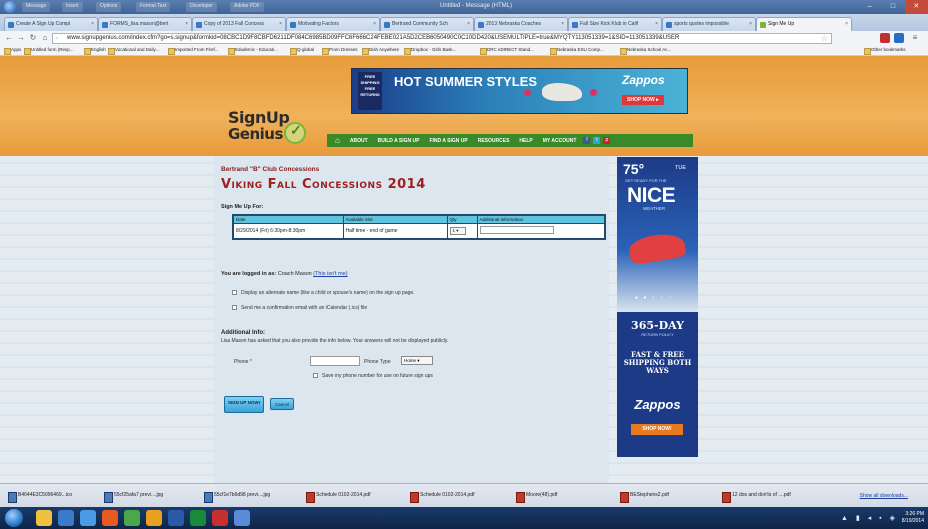  Describe the element at coordinates (315, 376) in the screenshot. I see `save-phone-checkbox` at that location.